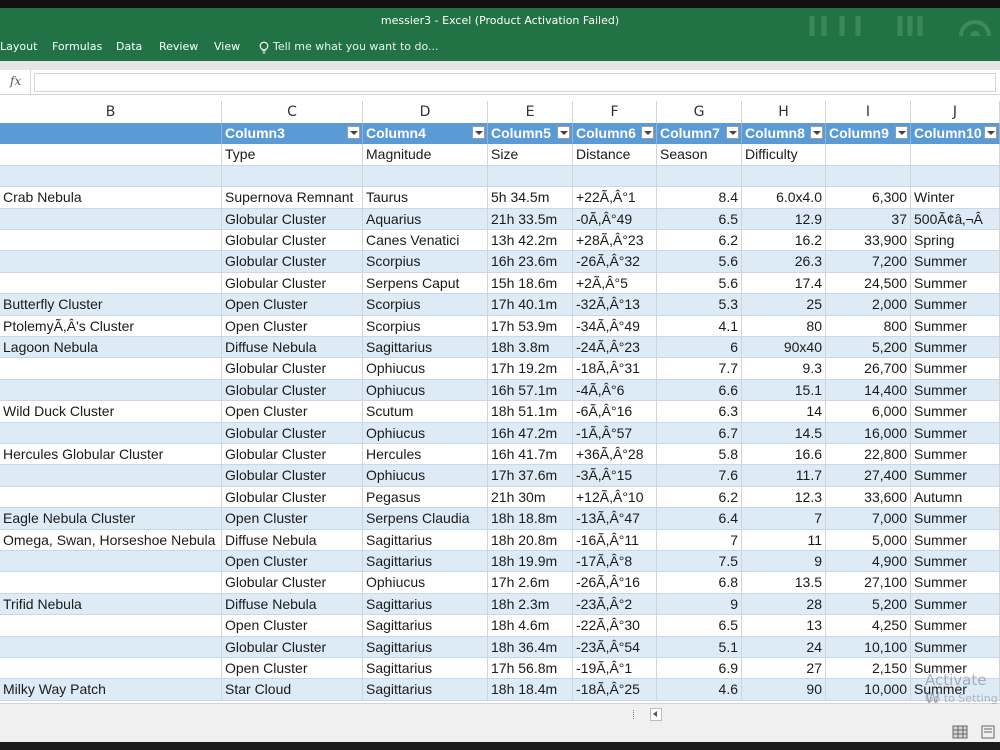 Image resolution: width=1000 pixels, height=750 pixels. What do you see at coordinates (18, 46) in the screenshot?
I see `tab-page-layout: Layout` at bounding box center [18, 46].